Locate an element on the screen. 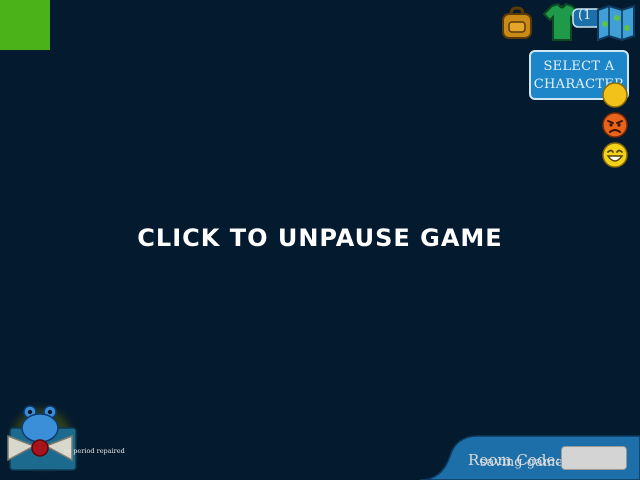  corner-green-block is located at coordinates (25, 25).